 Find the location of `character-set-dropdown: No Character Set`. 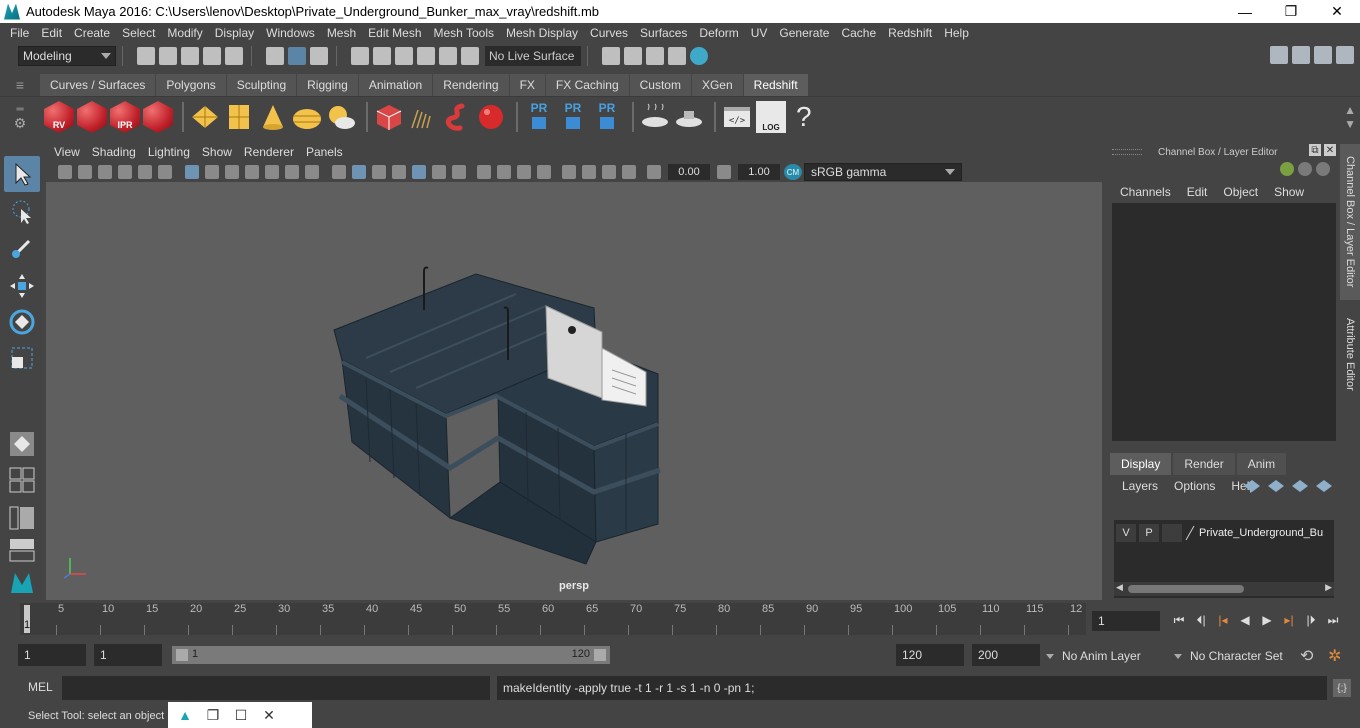

character-set-dropdown: No Character Set is located at coordinates (1228, 656).